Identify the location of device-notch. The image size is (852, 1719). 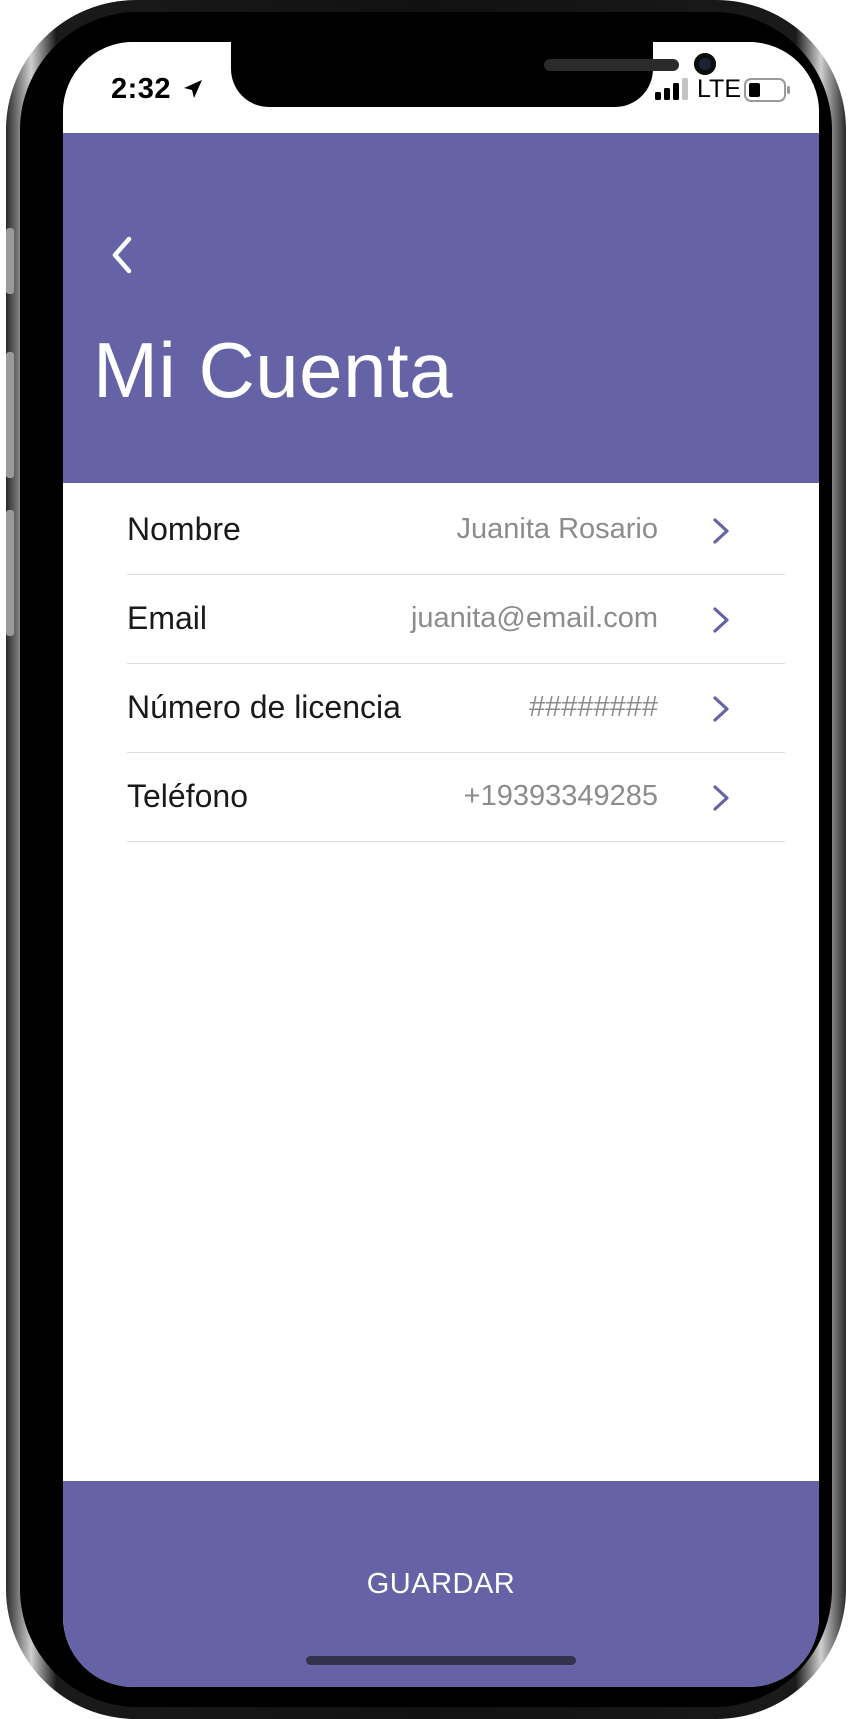
(473, 74).